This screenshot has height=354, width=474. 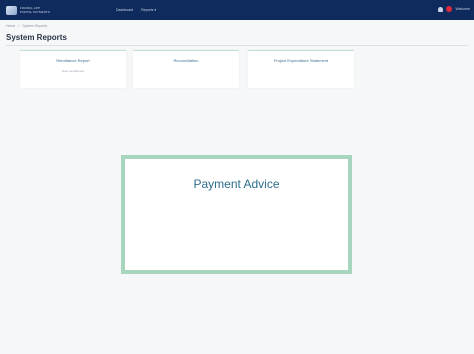 What do you see at coordinates (449, 9) in the screenshot?
I see `alert-badge-icon` at bounding box center [449, 9].